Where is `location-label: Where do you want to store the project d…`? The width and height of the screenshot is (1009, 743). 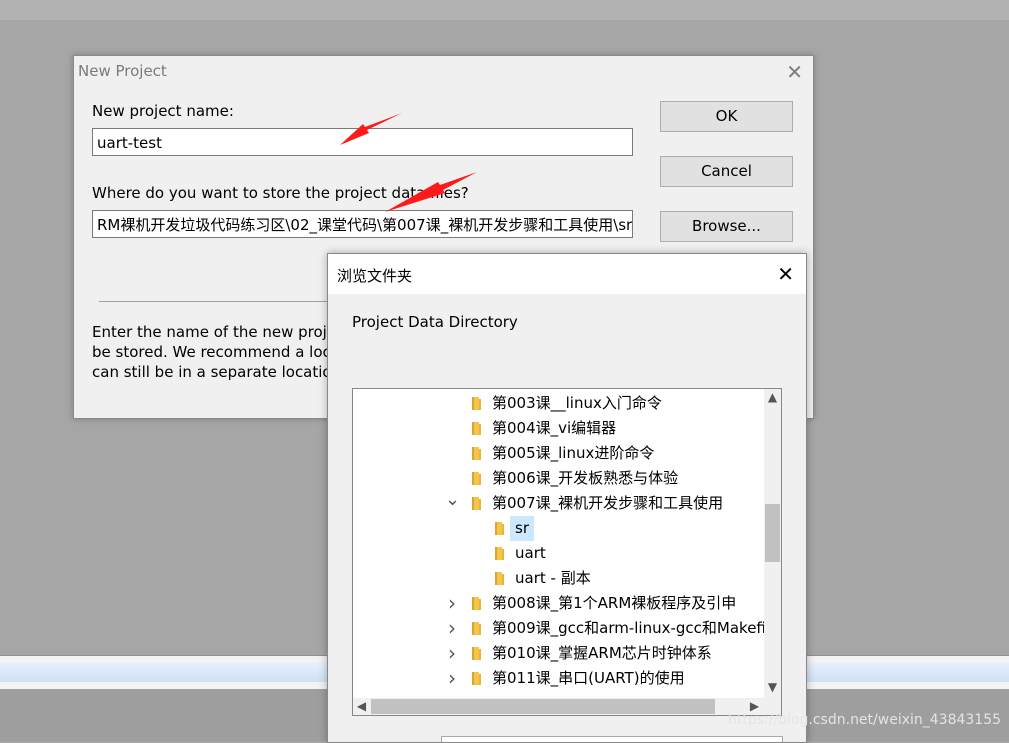
location-label: Where do you want to store the project d… is located at coordinates (280, 193).